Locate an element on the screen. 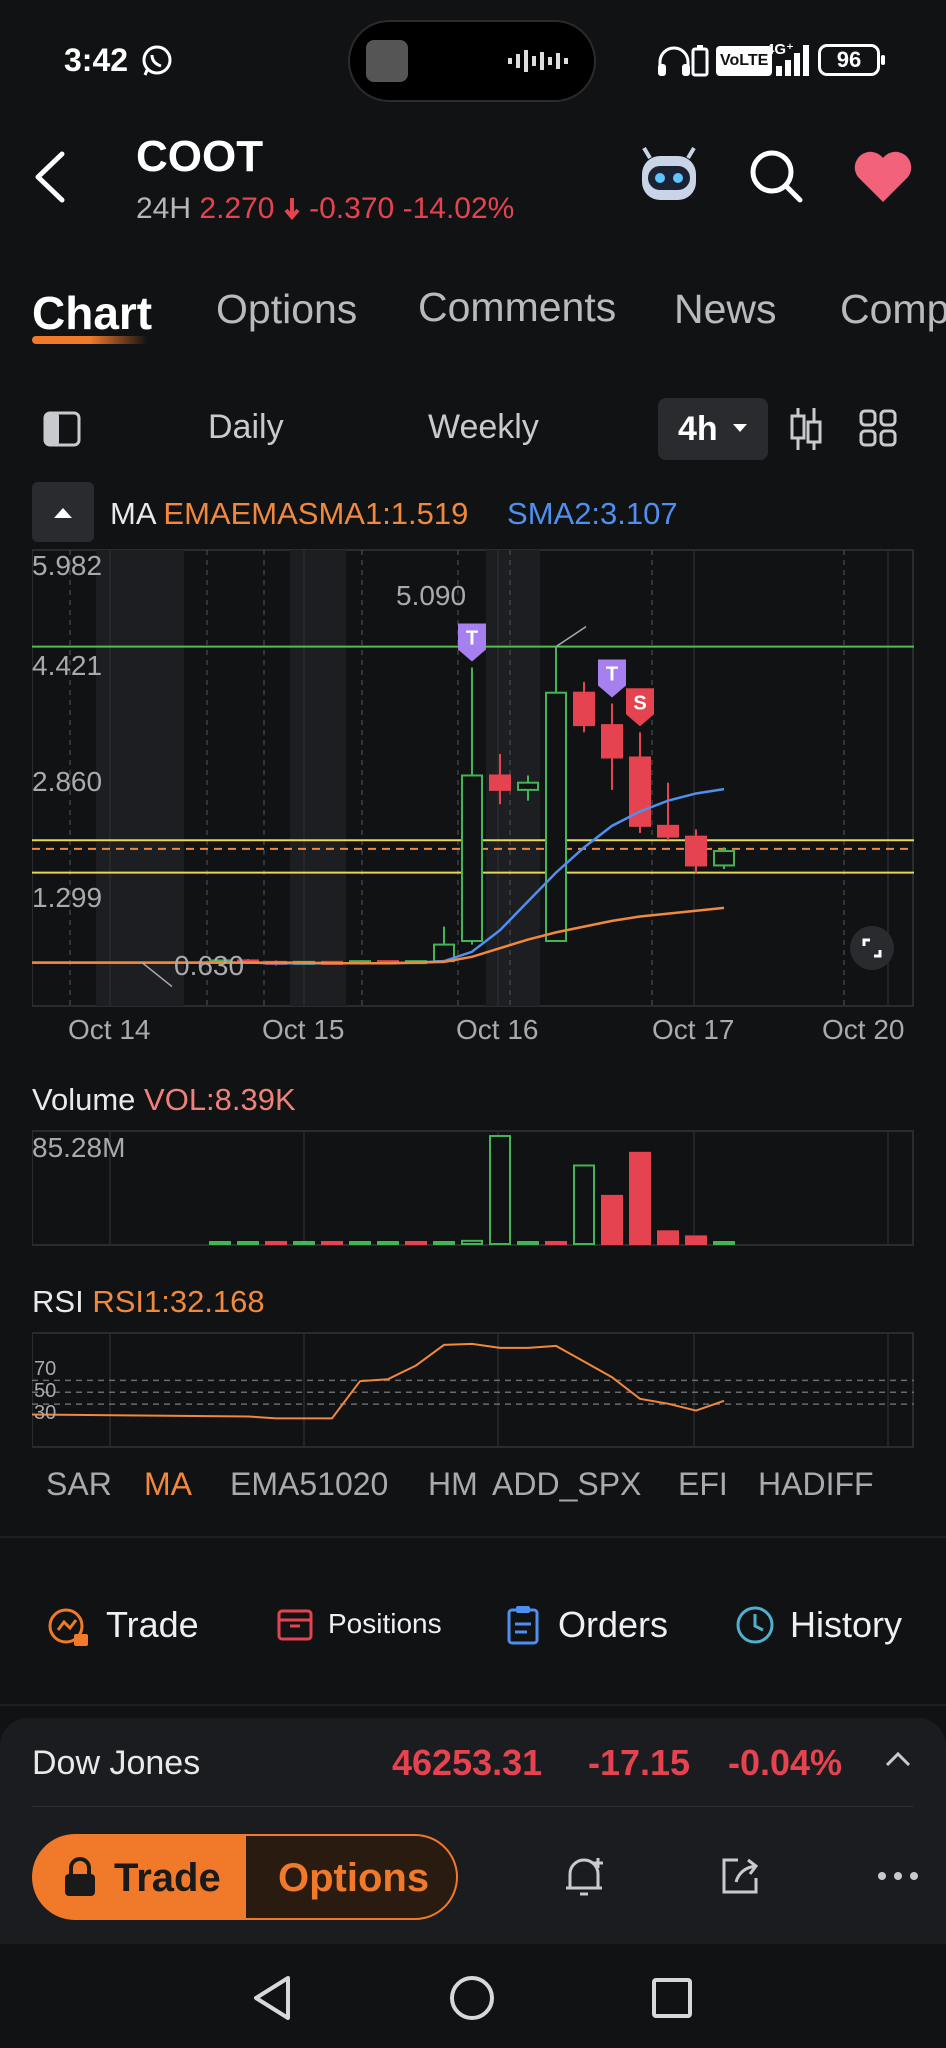 Image resolution: width=946 pixels, height=2048 pixels. collapse-indicators-button is located at coordinates (63, 512).